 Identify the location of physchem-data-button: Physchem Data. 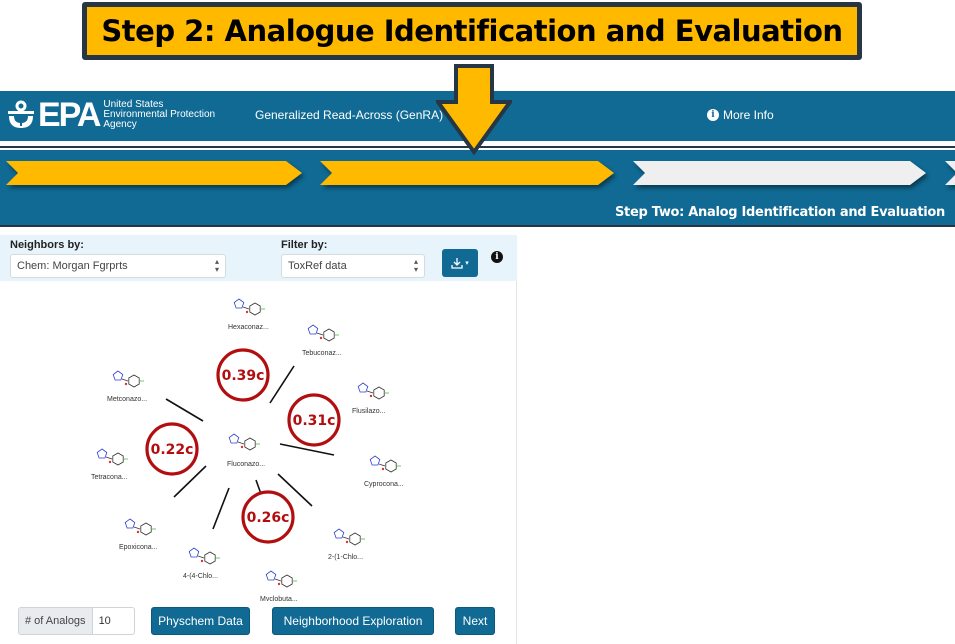
(200, 621).